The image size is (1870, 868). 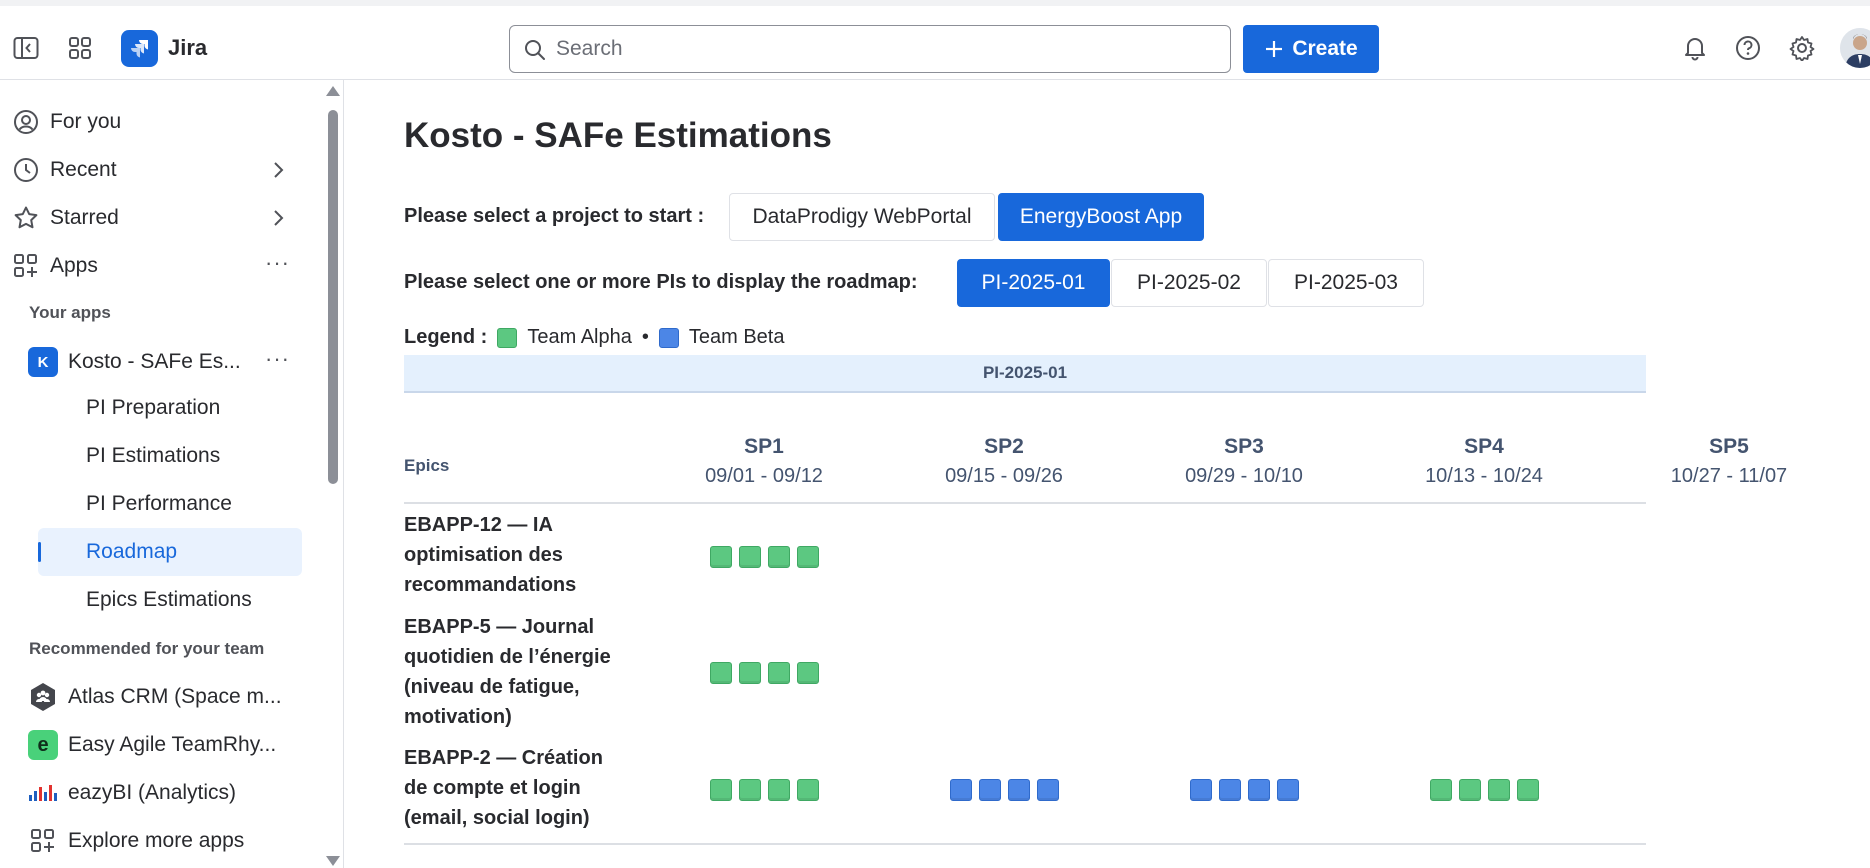 I want to click on pi-option-2025-02: PI-2025-02, so click(x=1189, y=283).